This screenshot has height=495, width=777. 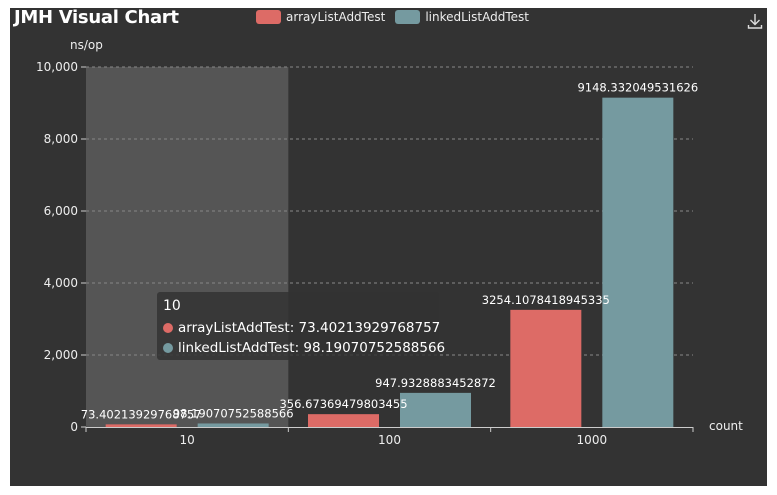 I want to click on y-tick-label: 8,000, so click(x=61, y=139).